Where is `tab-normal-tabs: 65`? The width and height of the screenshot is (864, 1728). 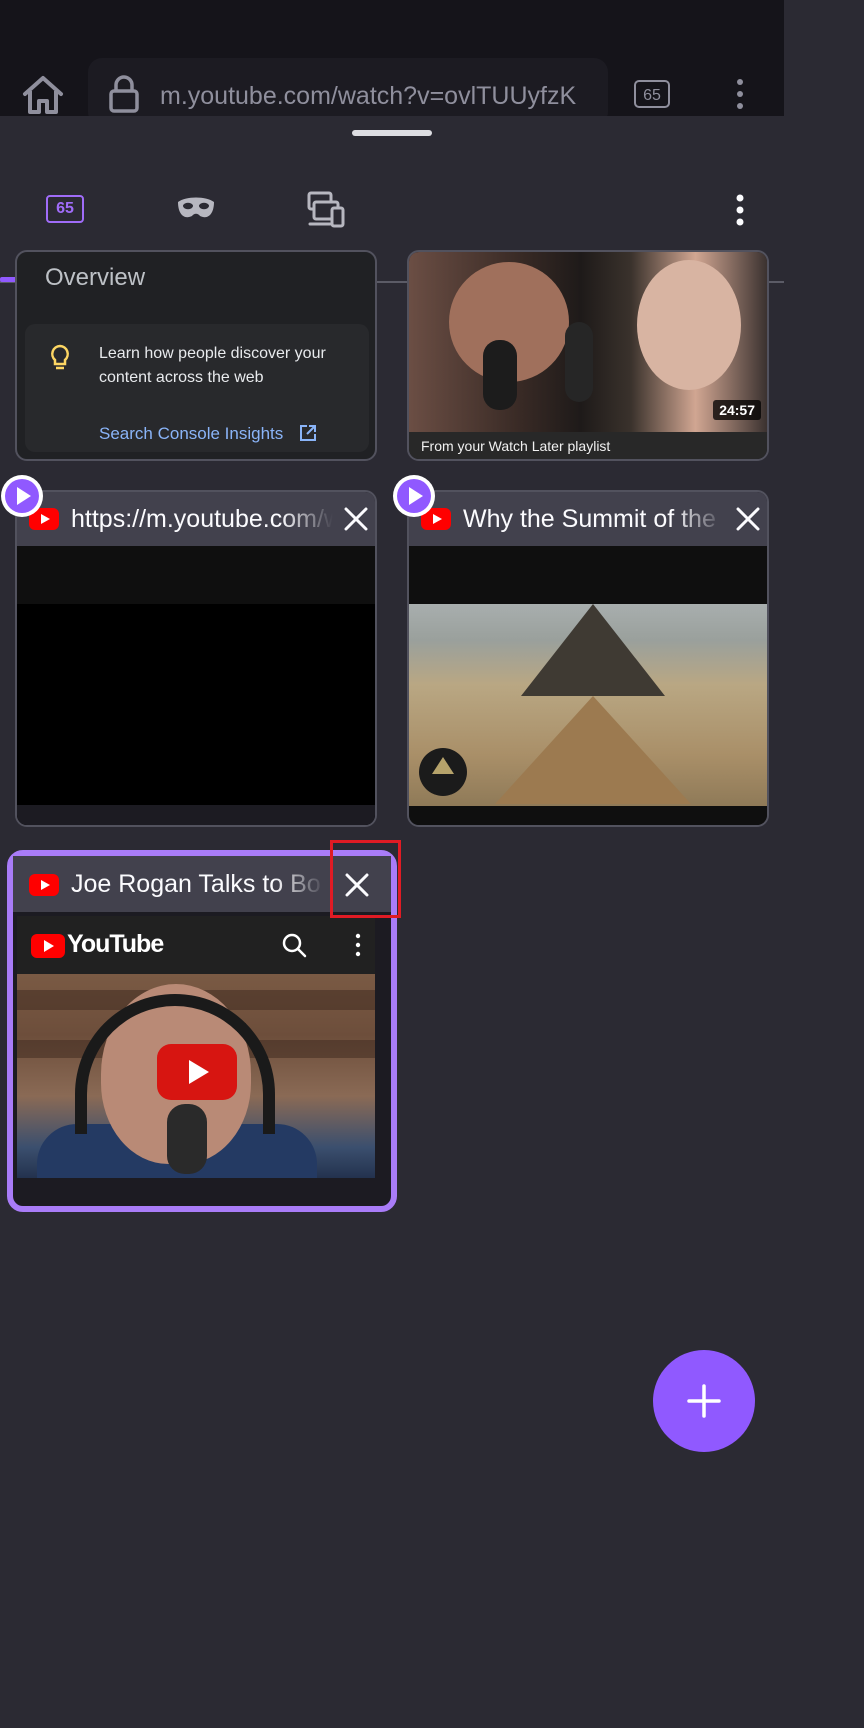
tab-normal-tabs: 65 is located at coordinates (65, 209).